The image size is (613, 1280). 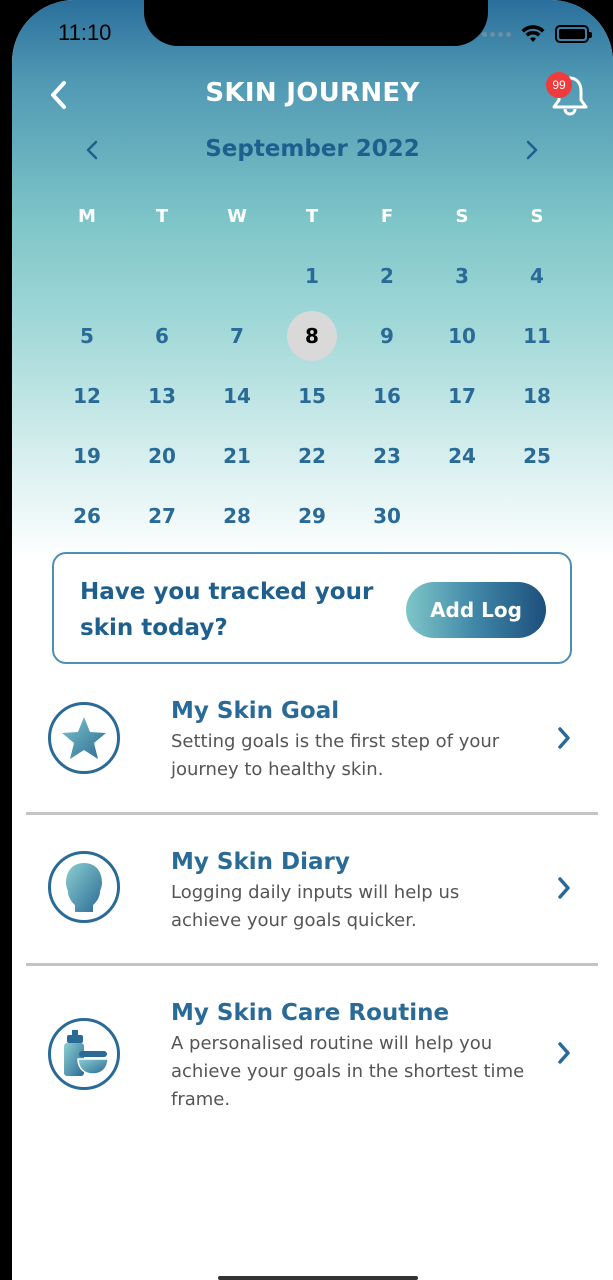 I want to click on calendar-day: 30, so click(x=387, y=516).